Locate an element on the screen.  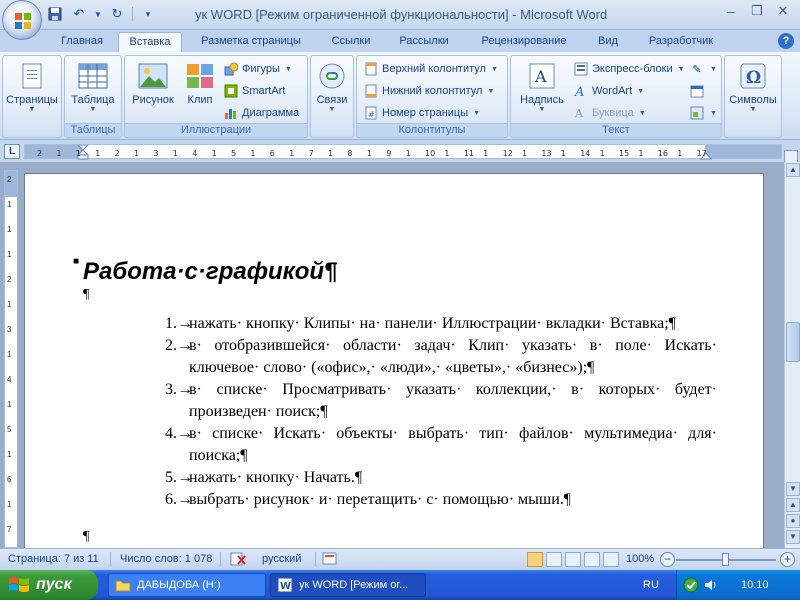
office-logo-icon is located at coordinates (23, 21).